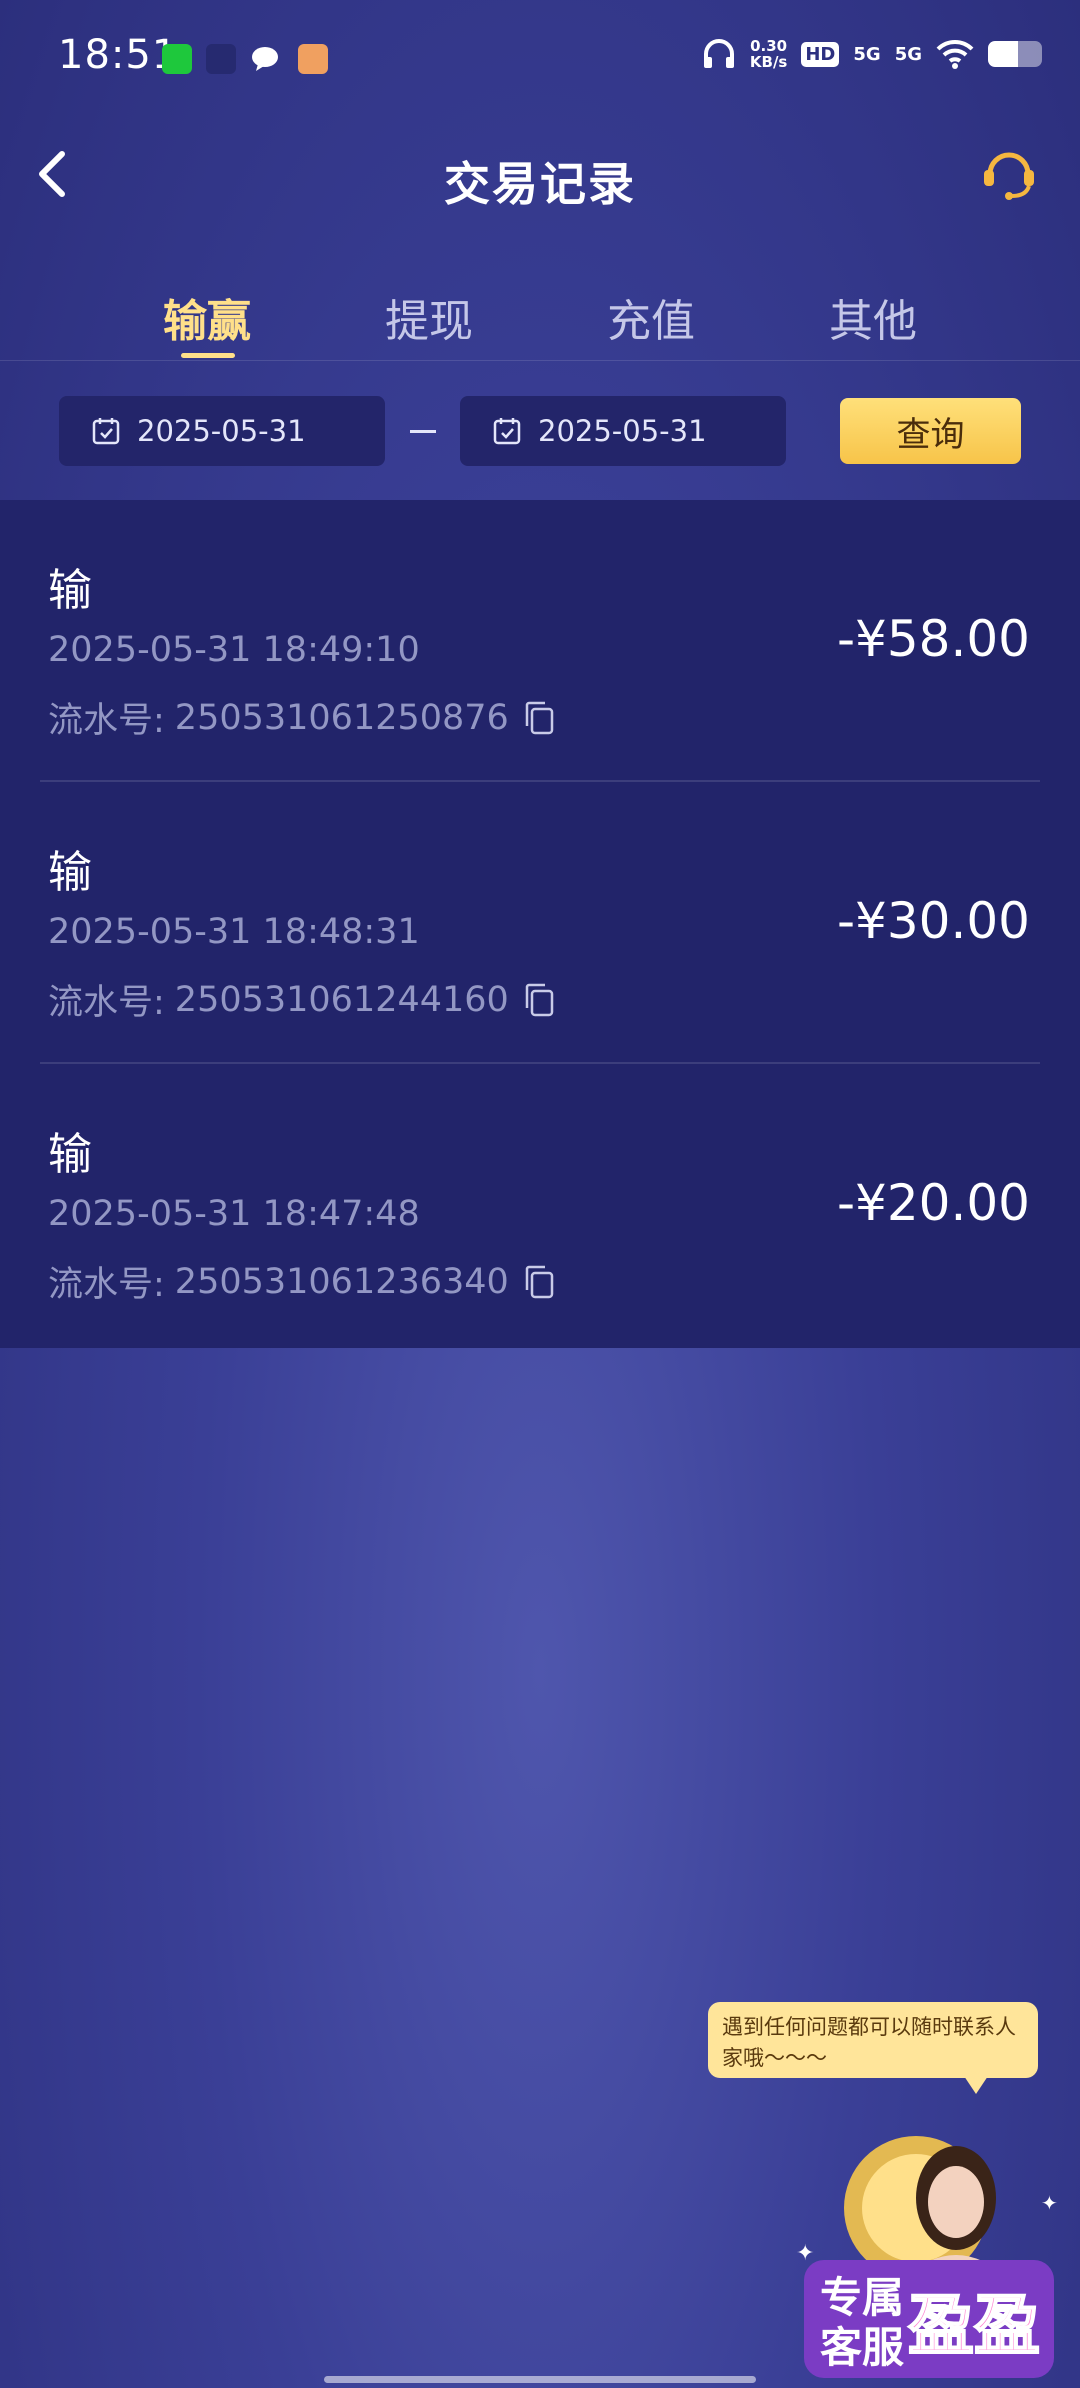 Image resolution: width=1080 pixels, height=2388 pixels. I want to click on start-date-picker: 2025-05-31, so click(222, 431).